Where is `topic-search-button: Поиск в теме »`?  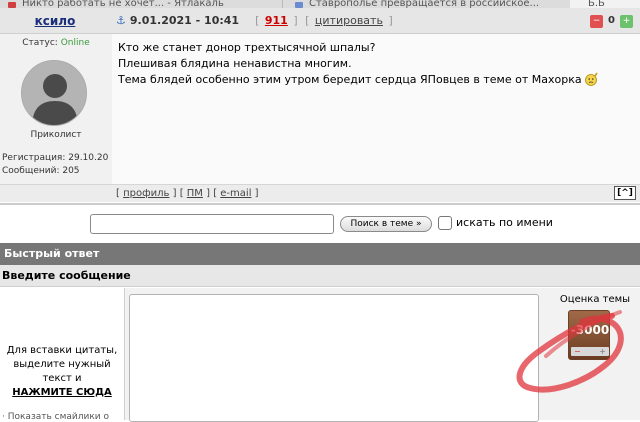
topic-search-button: Поиск в теме » is located at coordinates (386, 224).